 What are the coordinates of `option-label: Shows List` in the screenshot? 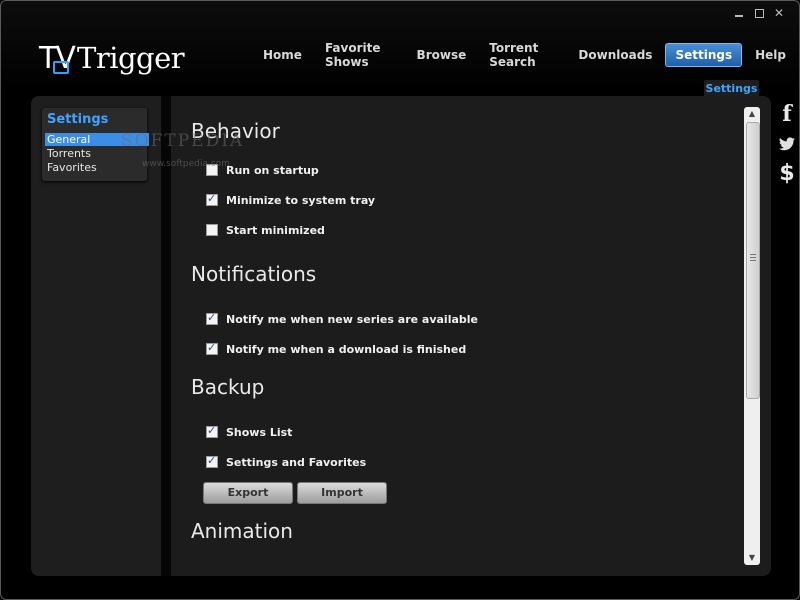 It's located at (259, 432).